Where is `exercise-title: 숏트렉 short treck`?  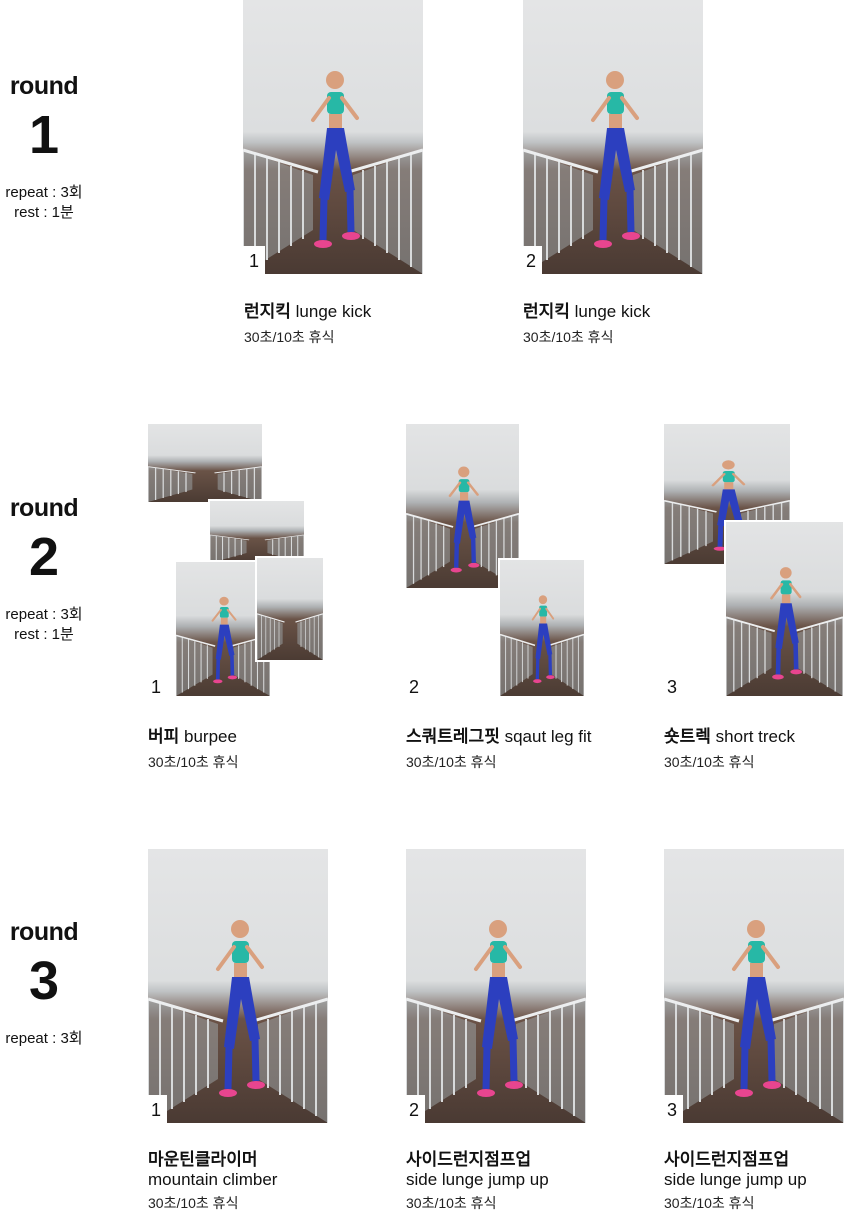 exercise-title: 숏트렉 short treck is located at coordinates (729, 737).